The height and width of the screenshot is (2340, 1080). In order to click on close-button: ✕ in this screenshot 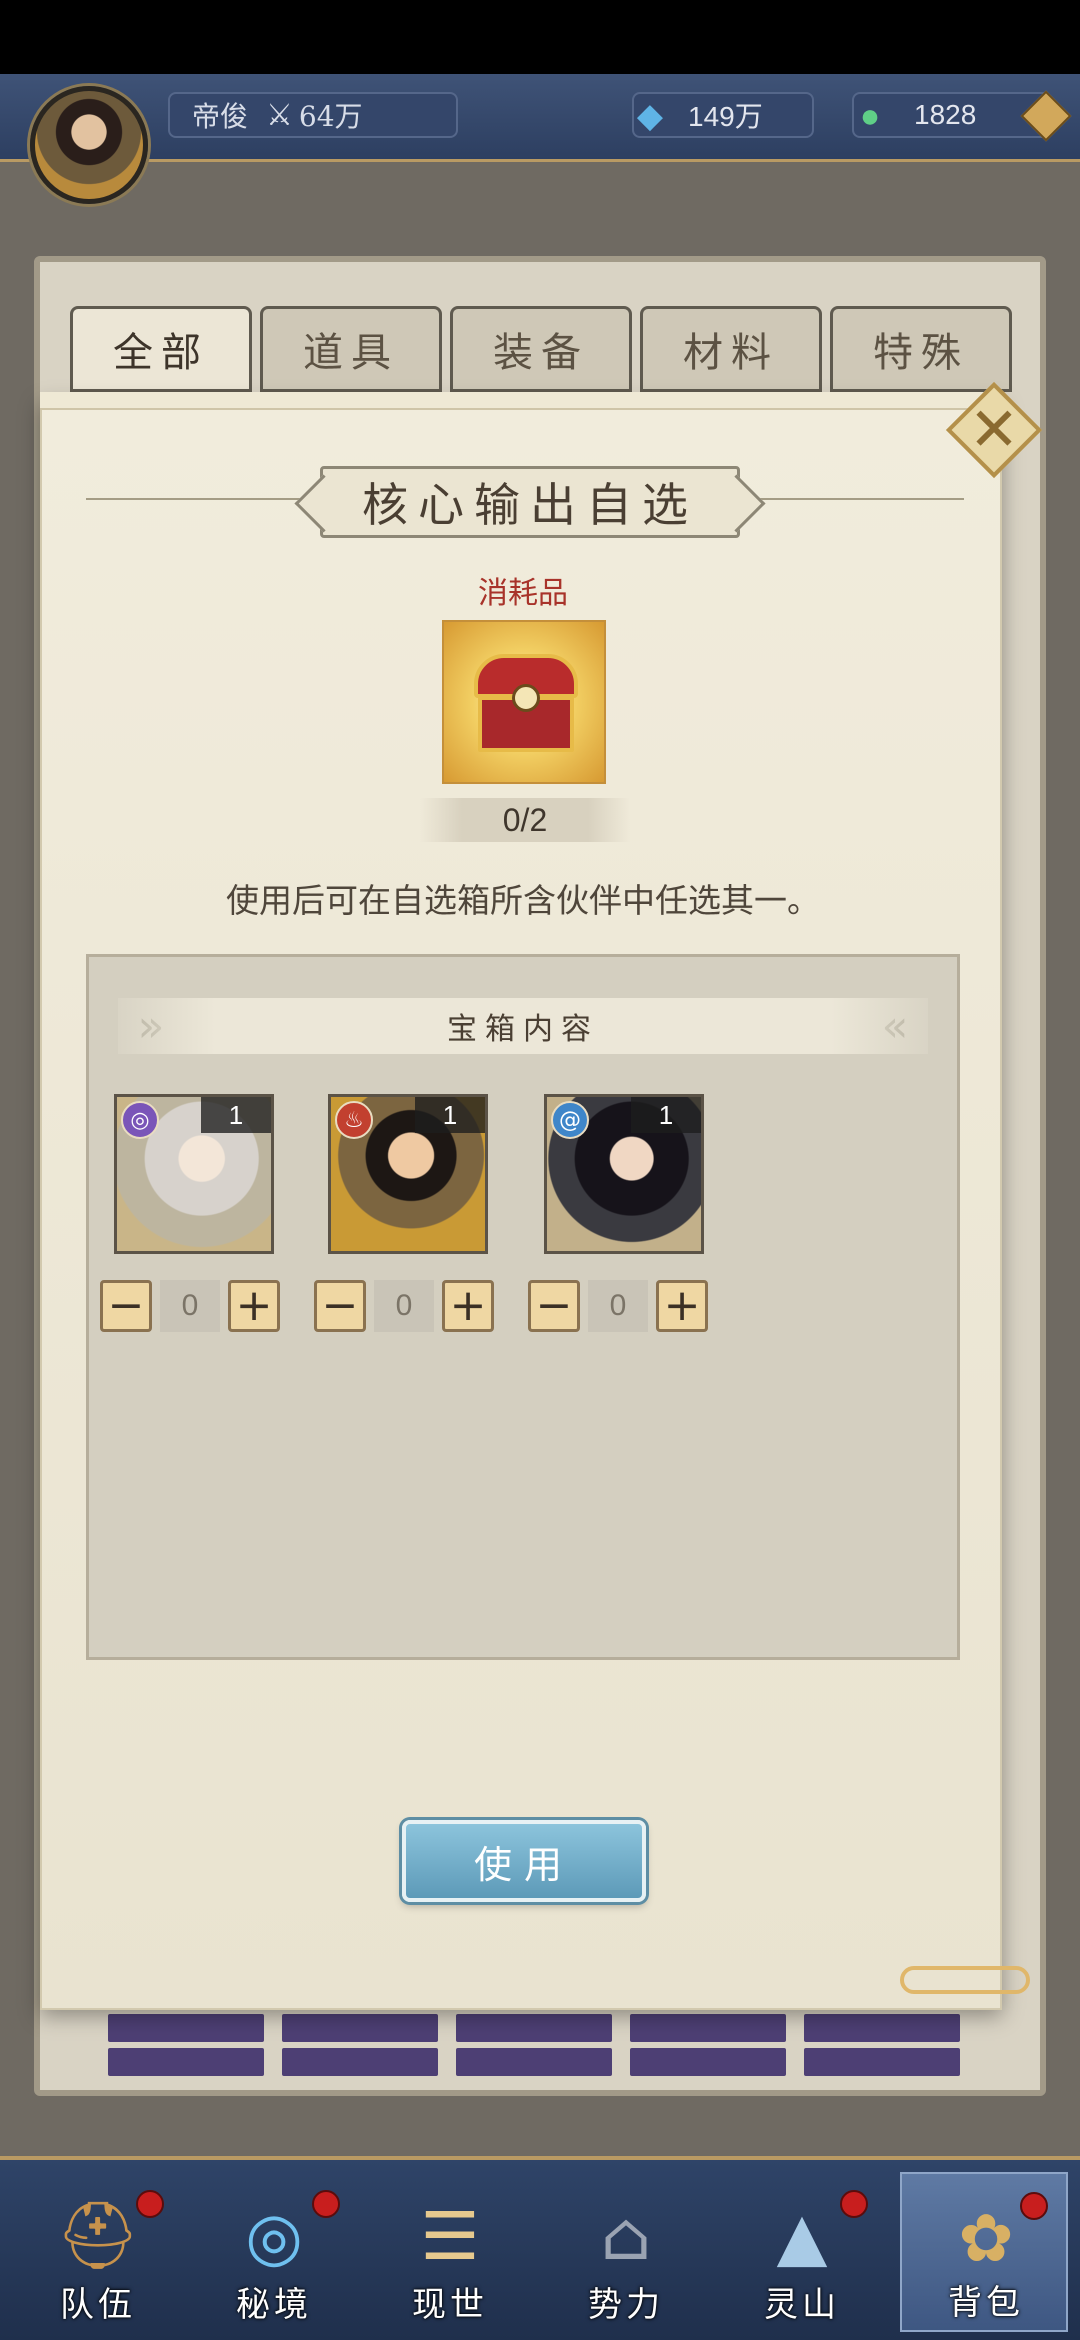, I will do `click(994, 430)`.